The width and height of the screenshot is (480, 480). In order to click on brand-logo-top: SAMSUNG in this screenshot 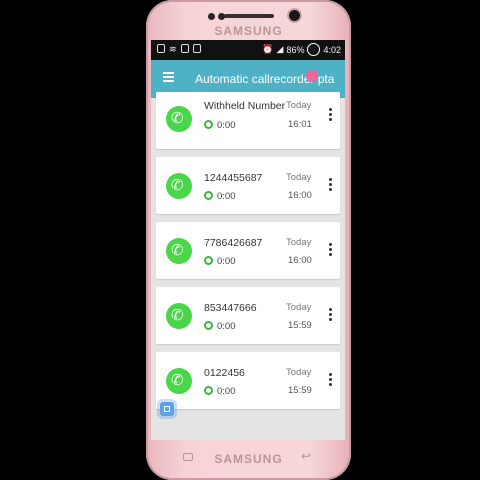, I will do `click(248, 31)`.